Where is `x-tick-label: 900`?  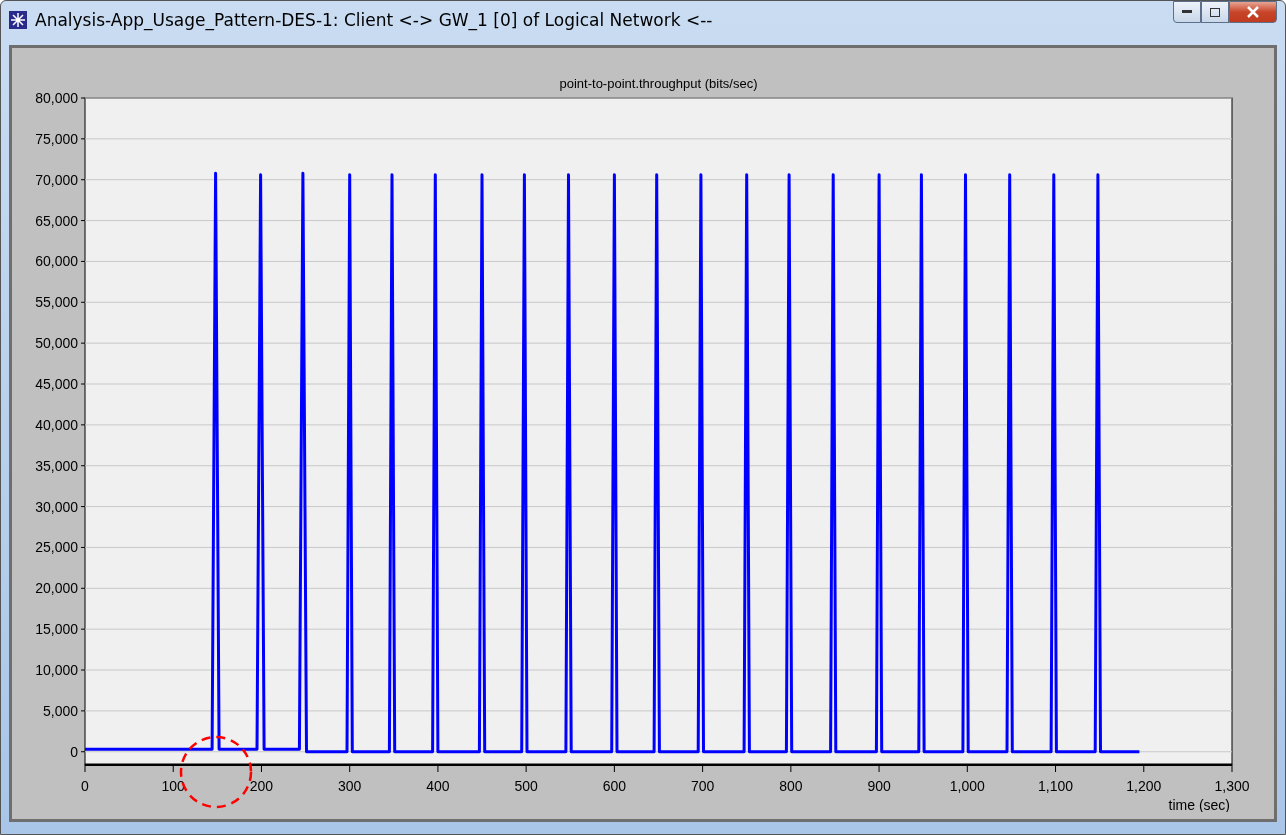 x-tick-label: 900 is located at coordinates (879, 786).